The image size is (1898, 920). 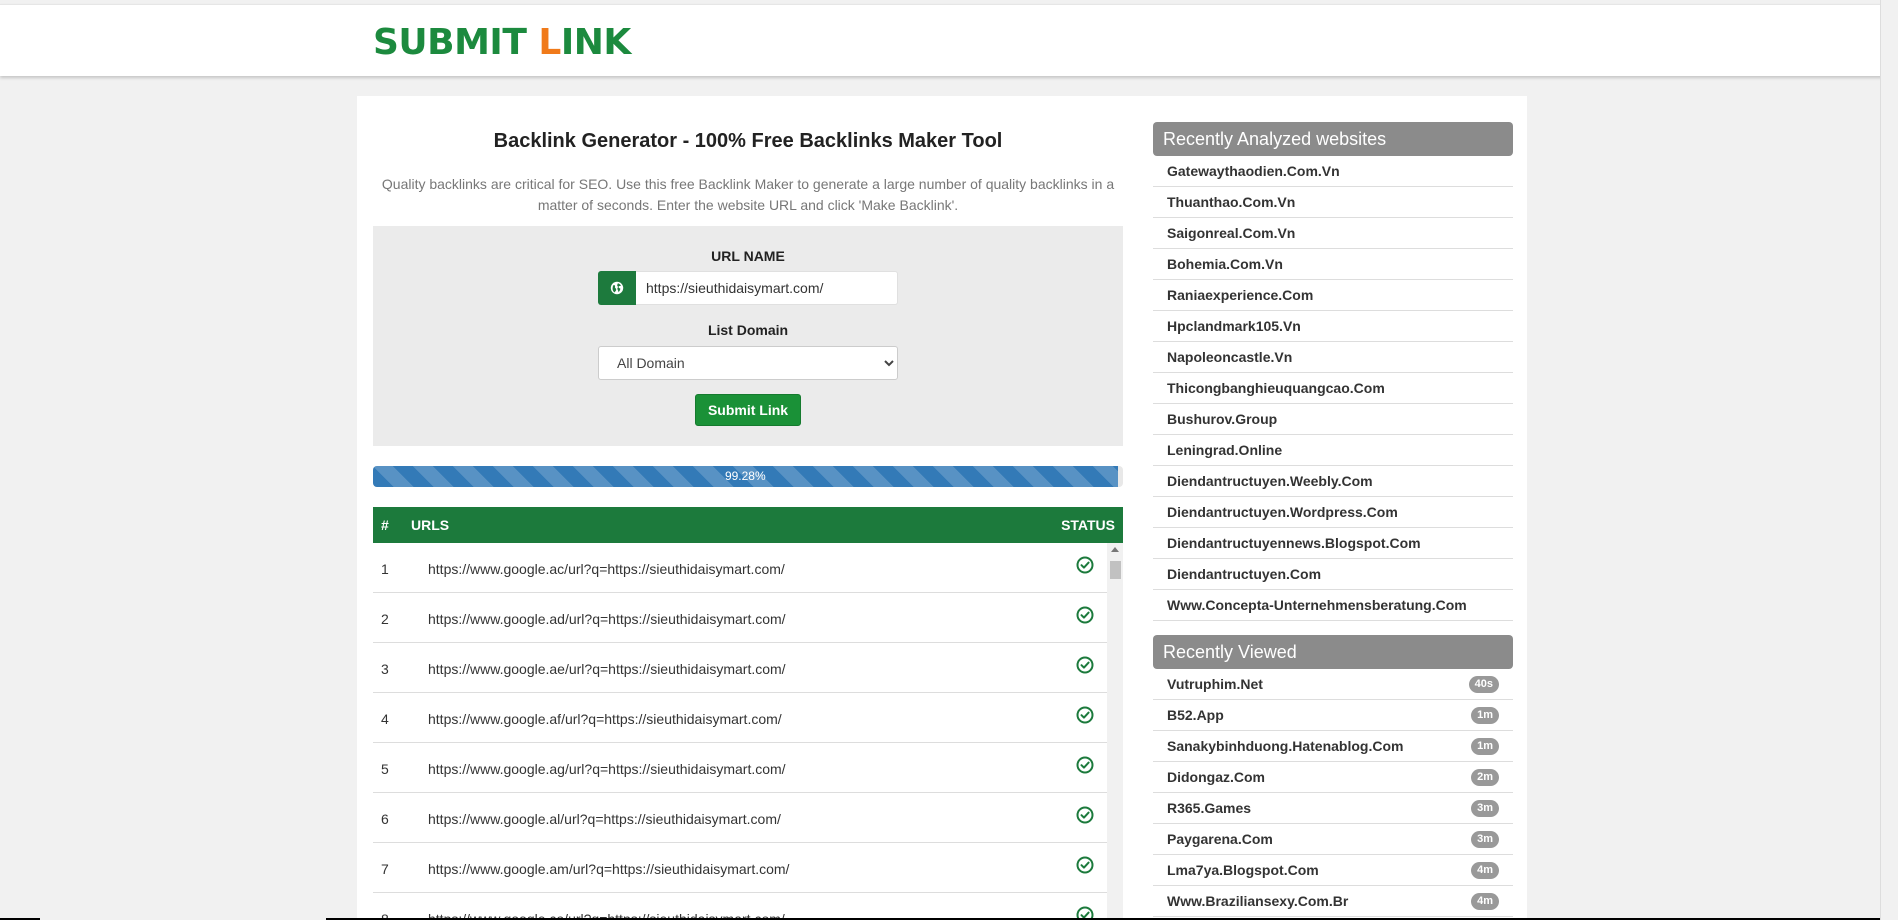 What do you see at coordinates (1333, 419) in the screenshot?
I see `recent-site-link: Bushurov.Group` at bounding box center [1333, 419].